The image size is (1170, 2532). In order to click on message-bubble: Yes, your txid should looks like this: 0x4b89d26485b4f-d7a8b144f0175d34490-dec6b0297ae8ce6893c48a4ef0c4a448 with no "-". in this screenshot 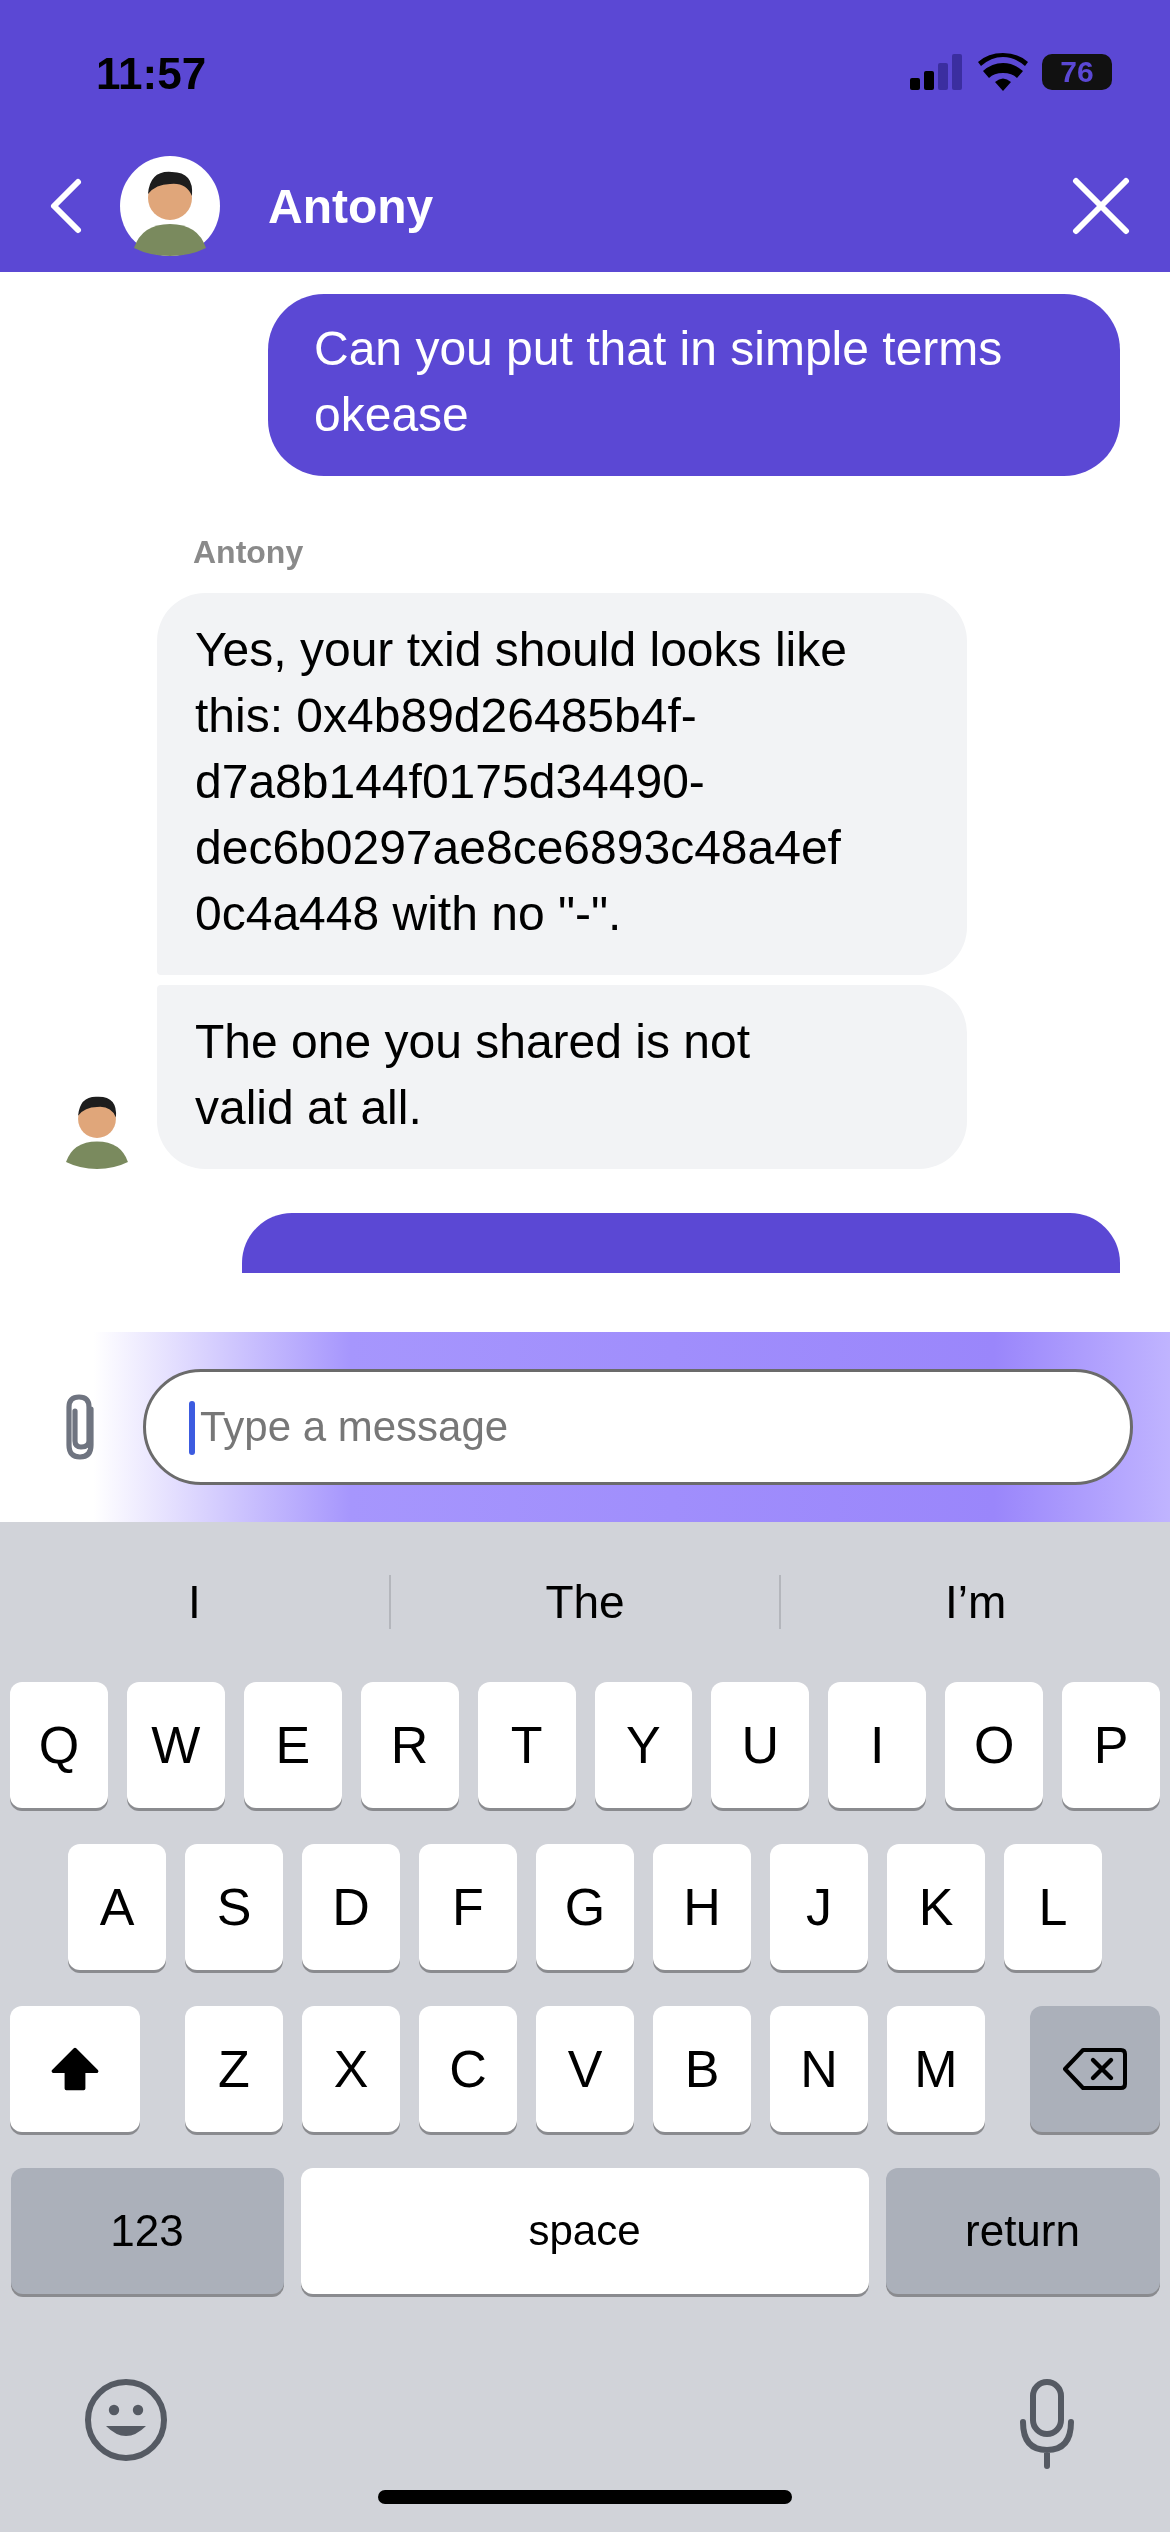, I will do `click(562, 784)`.